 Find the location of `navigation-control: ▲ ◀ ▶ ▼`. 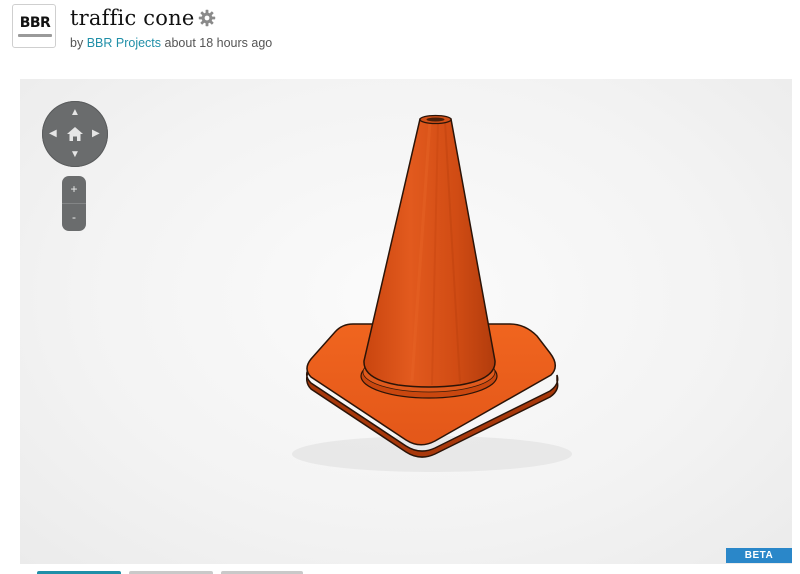

navigation-control: ▲ ◀ ▶ ▼ is located at coordinates (75, 134).